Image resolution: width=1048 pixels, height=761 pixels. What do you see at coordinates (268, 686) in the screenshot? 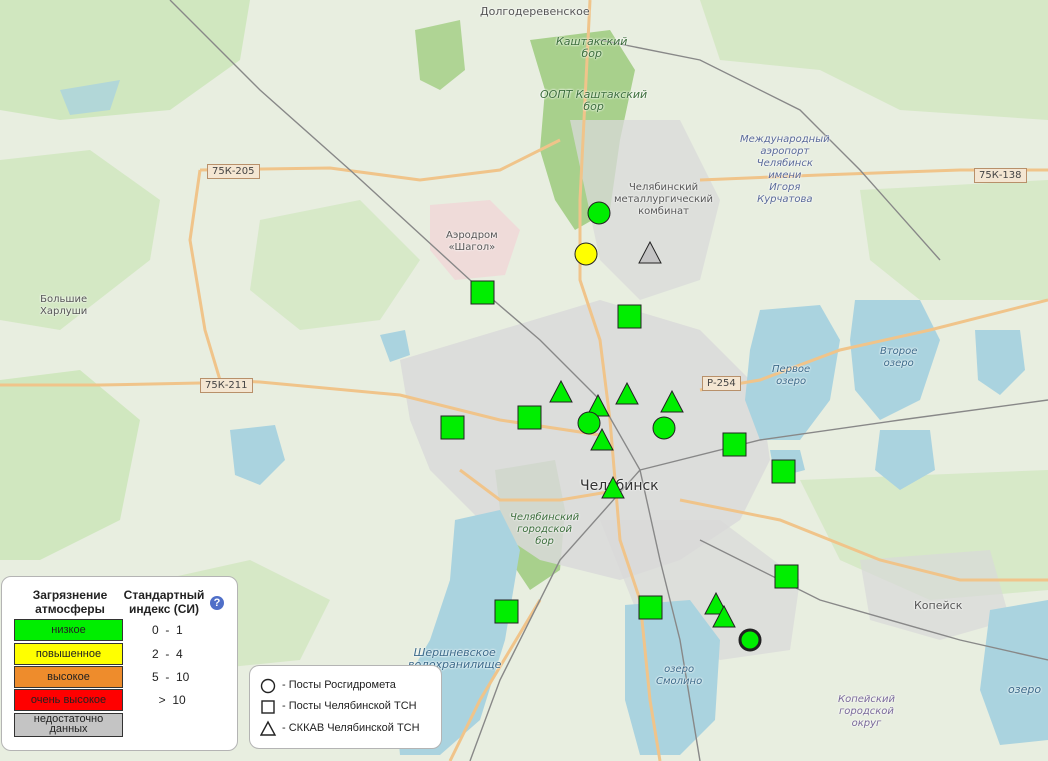
I see `circle-icon` at bounding box center [268, 686].